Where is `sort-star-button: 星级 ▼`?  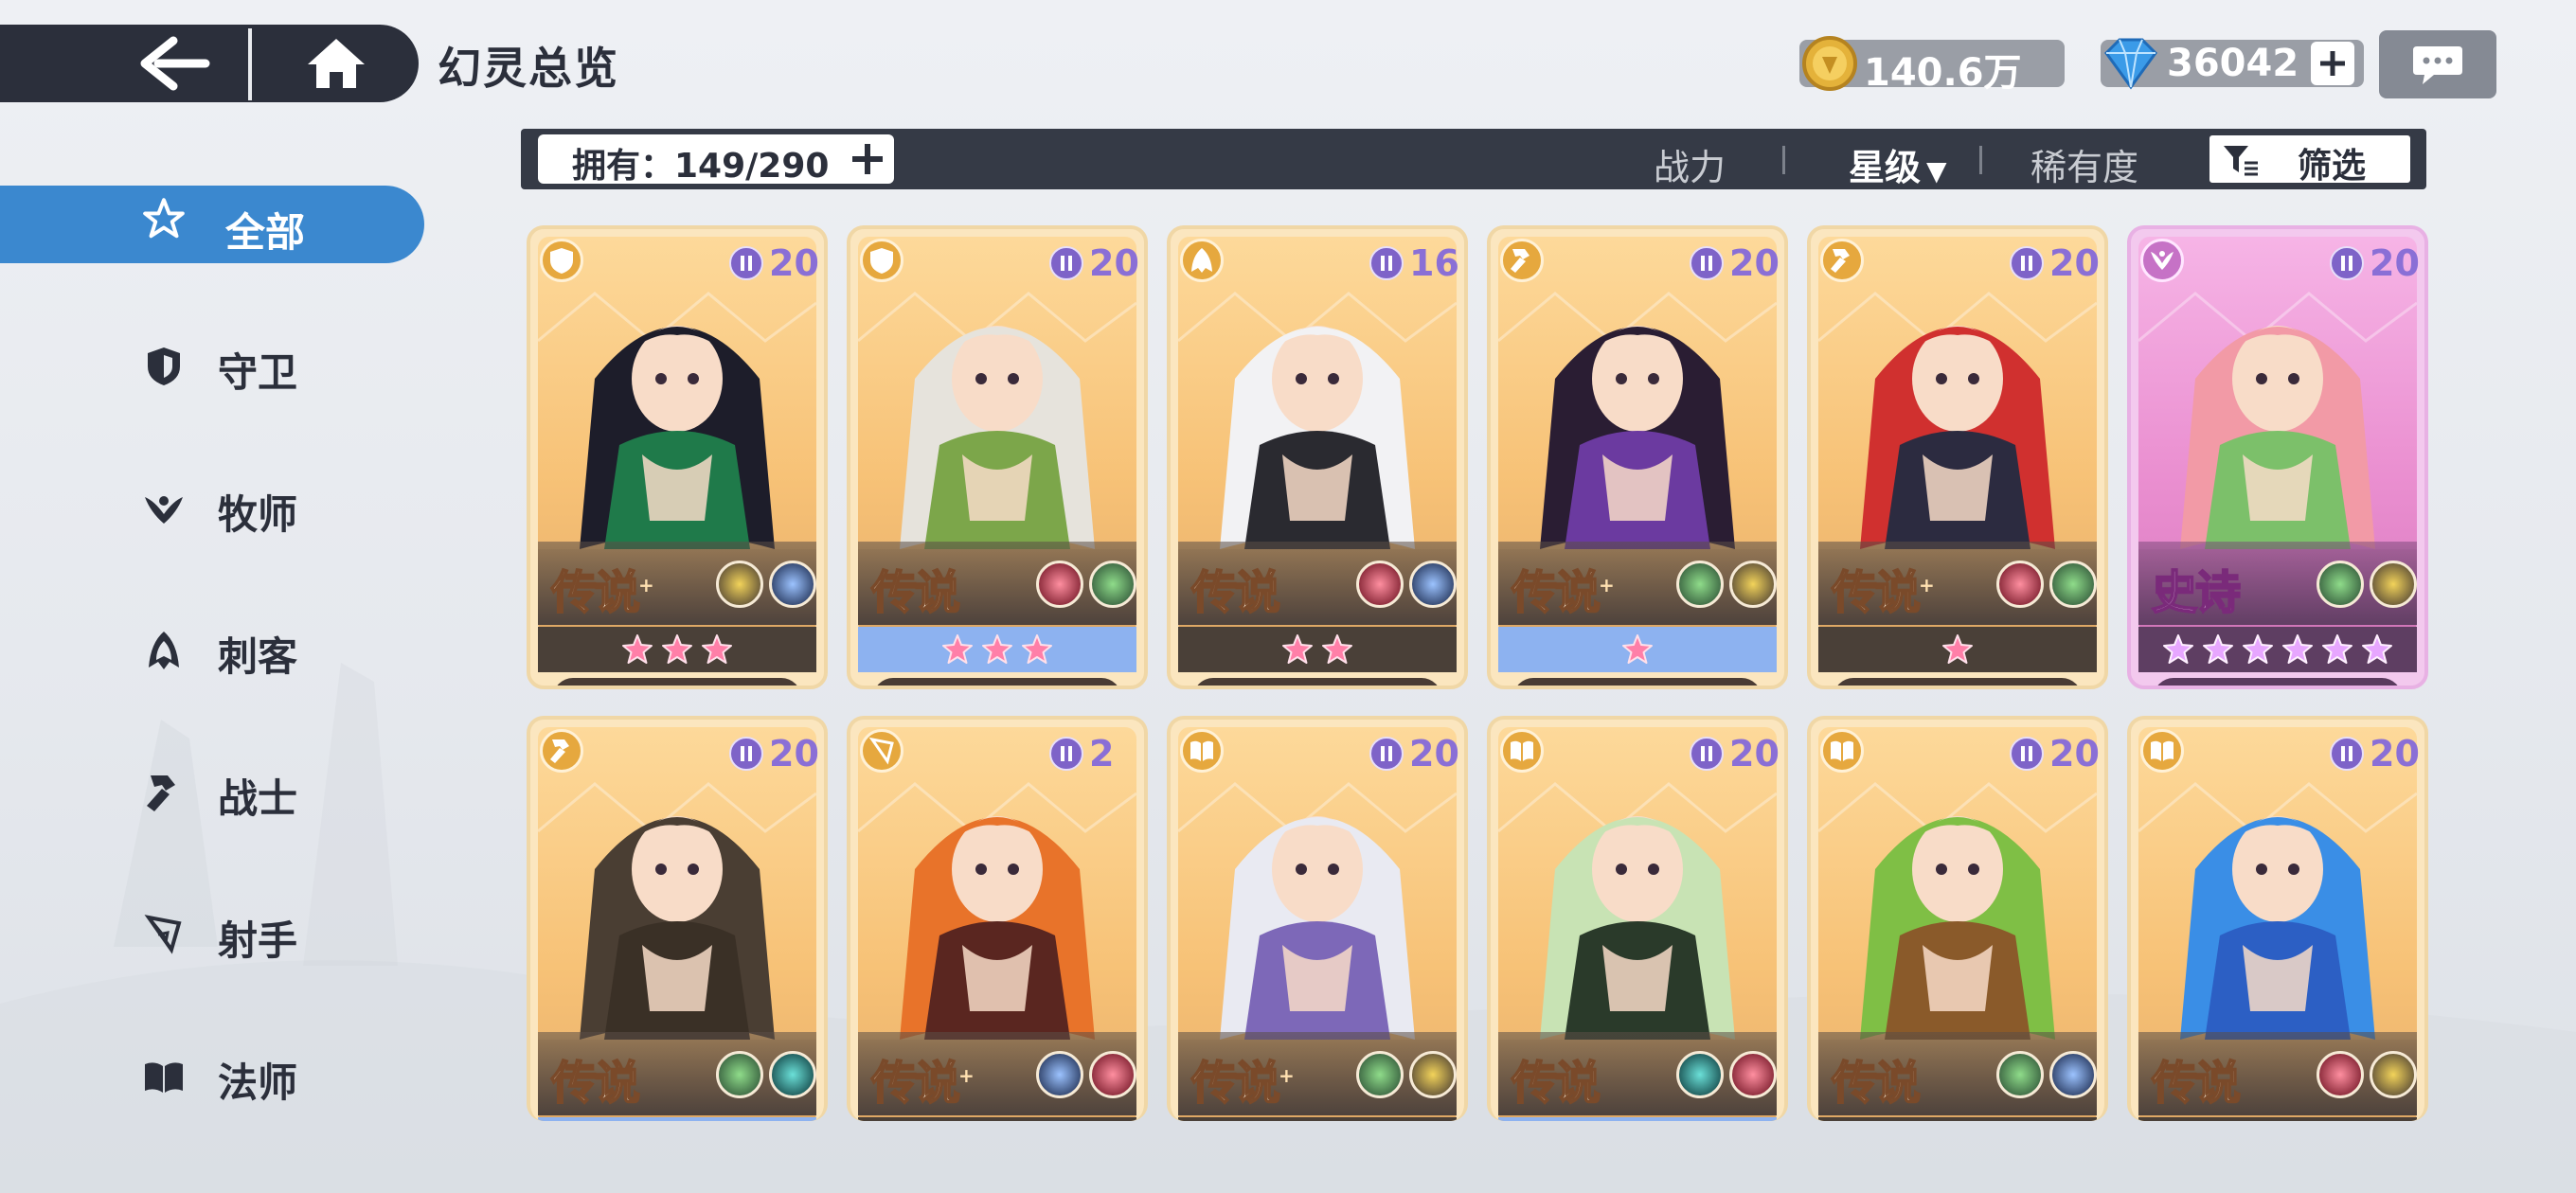 sort-star-button: 星级 ▼ is located at coordinates (1898, 164).